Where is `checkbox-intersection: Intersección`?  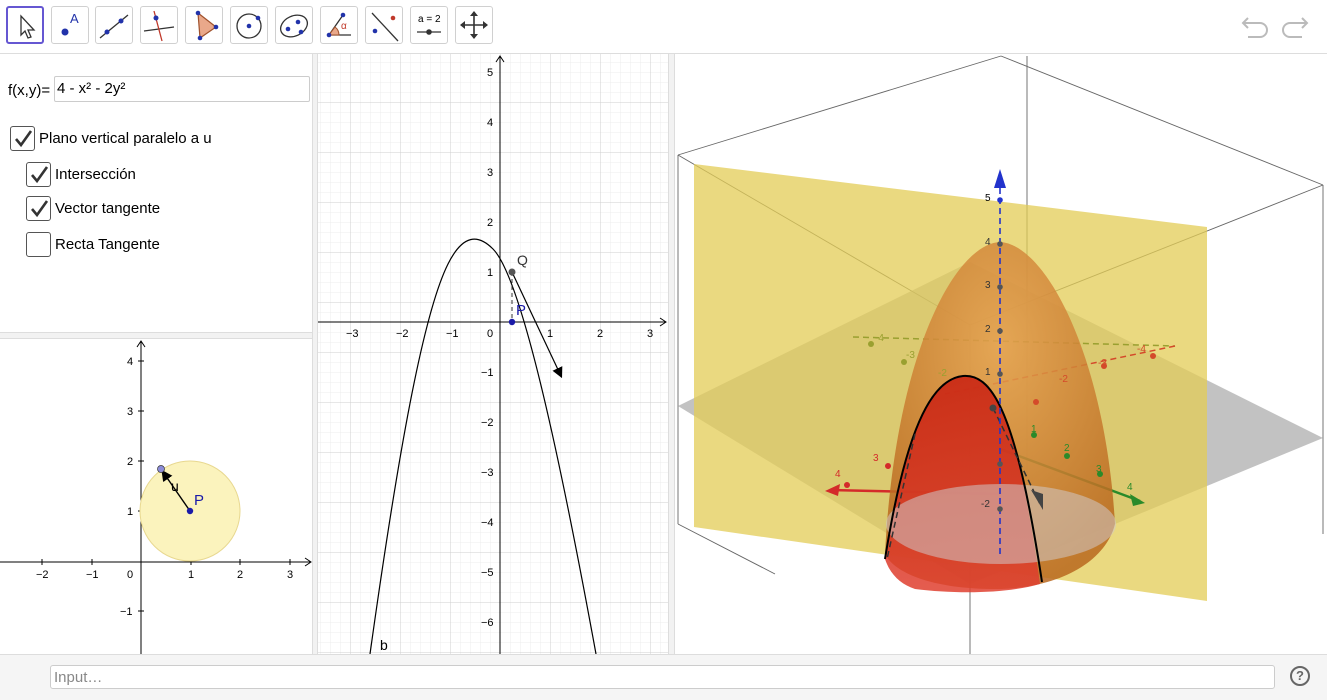 checkbox-intersection: Intersección is located at coordinates (81, 174).